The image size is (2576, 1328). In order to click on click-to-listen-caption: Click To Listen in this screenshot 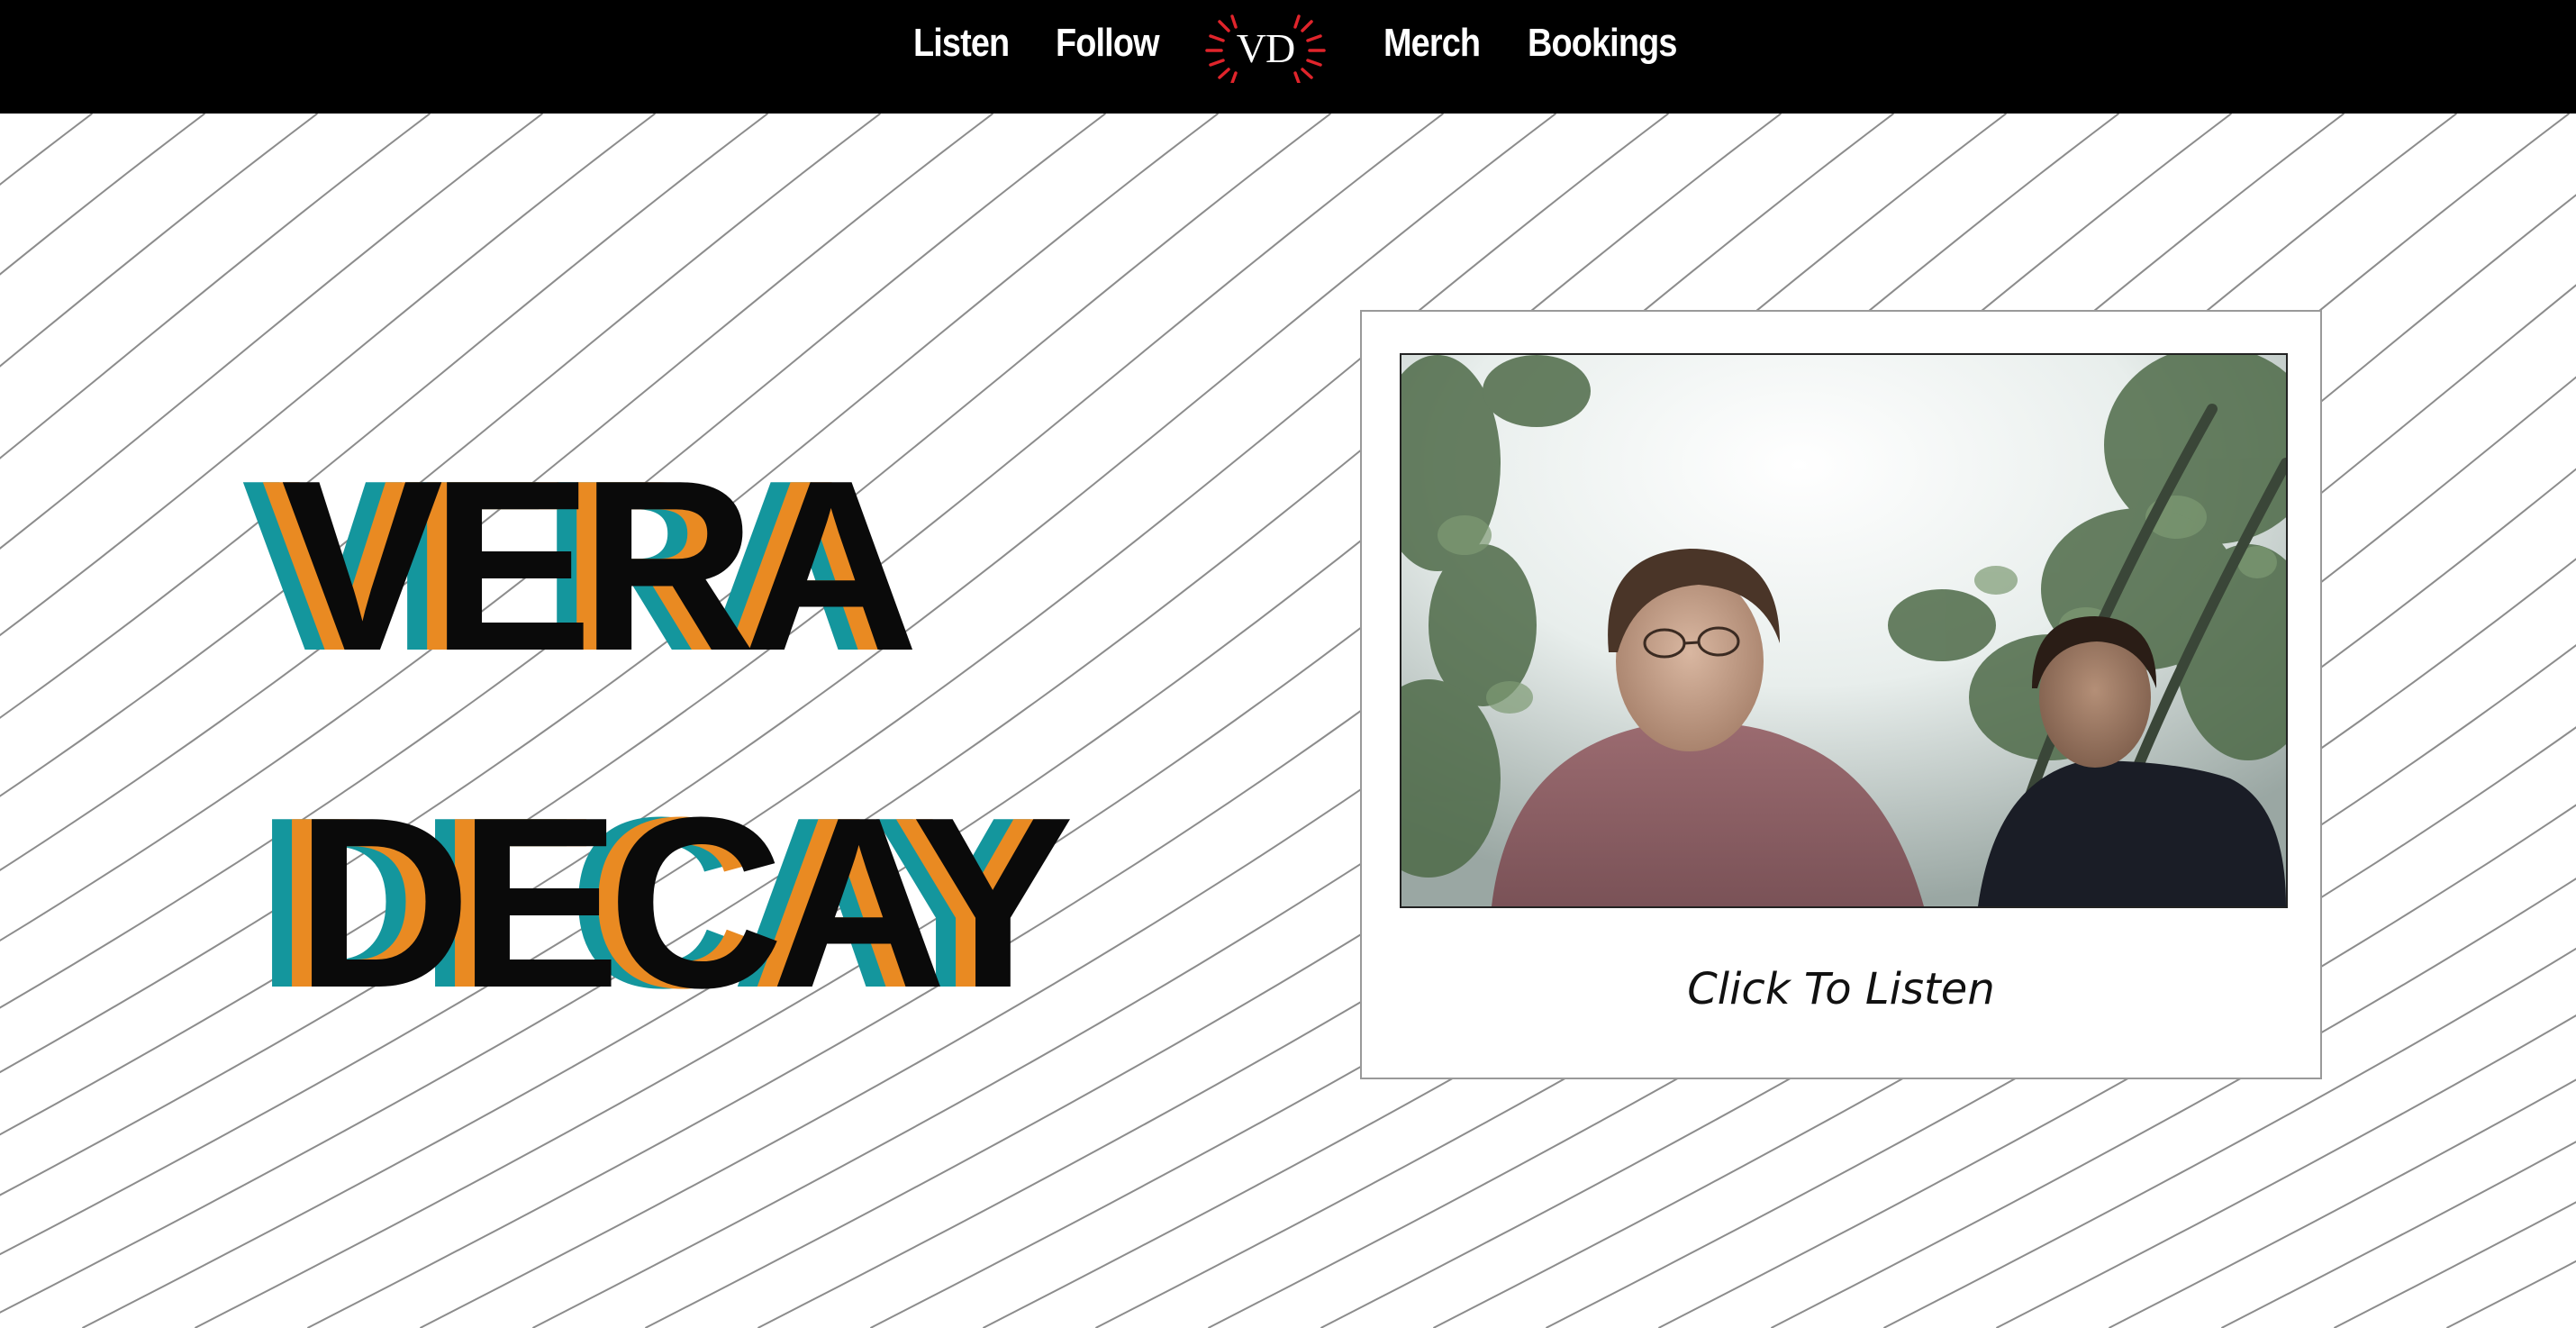, I will do `click(1841, 989)`.